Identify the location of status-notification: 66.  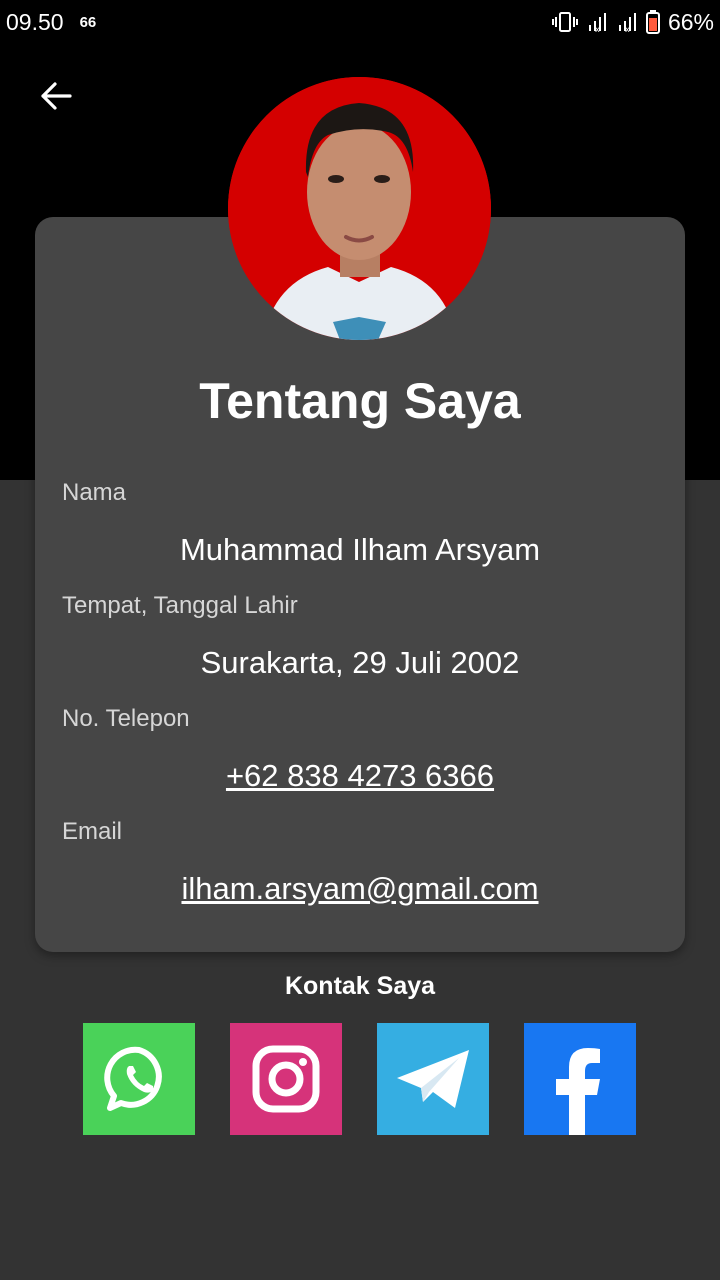
(88, 22).